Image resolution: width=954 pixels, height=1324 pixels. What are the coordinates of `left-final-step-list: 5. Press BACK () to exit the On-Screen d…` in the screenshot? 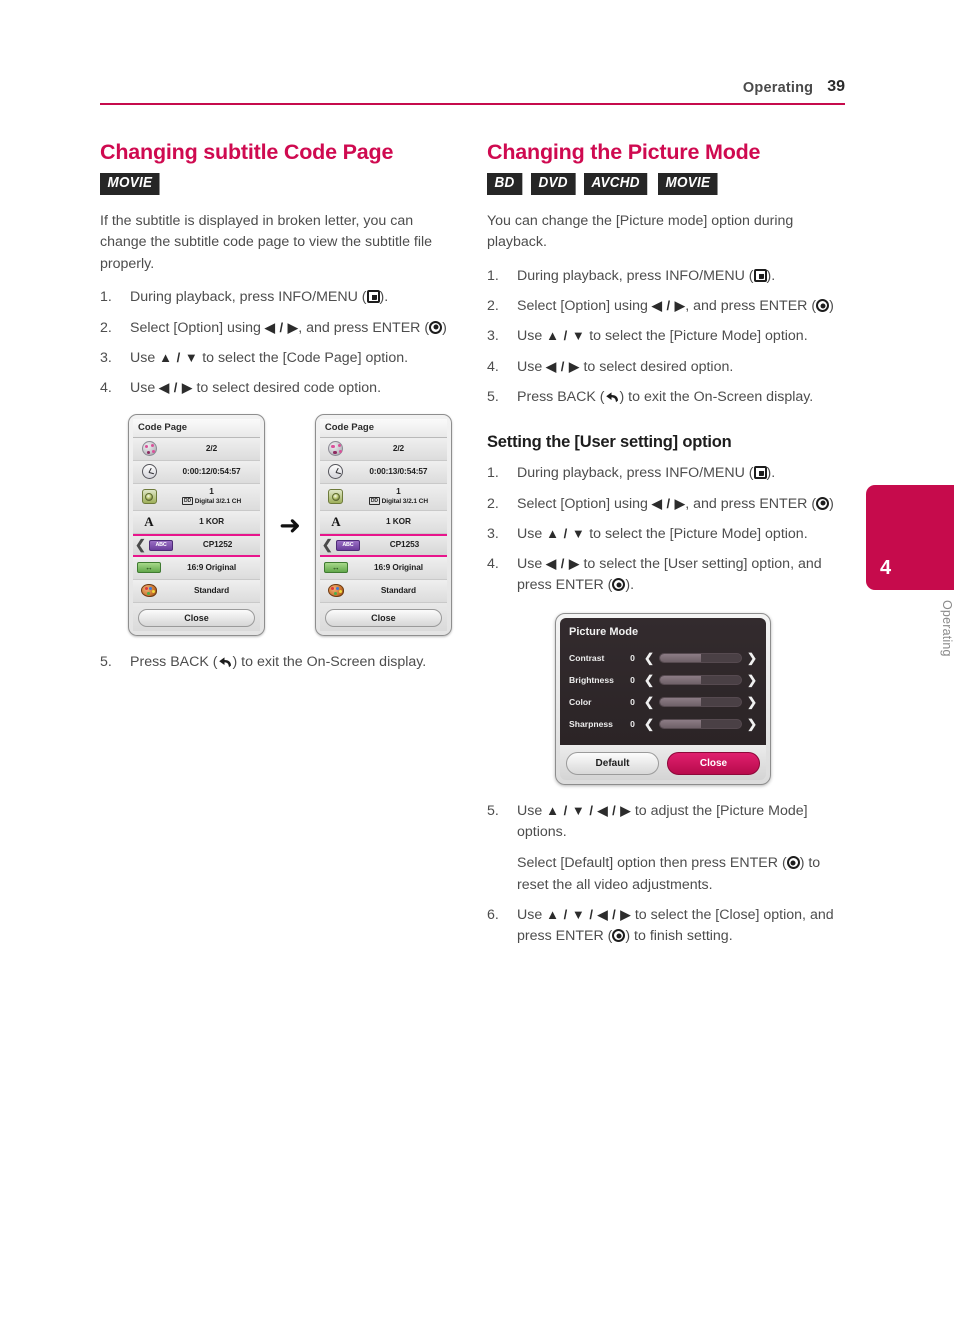 It's located at (276, 664).